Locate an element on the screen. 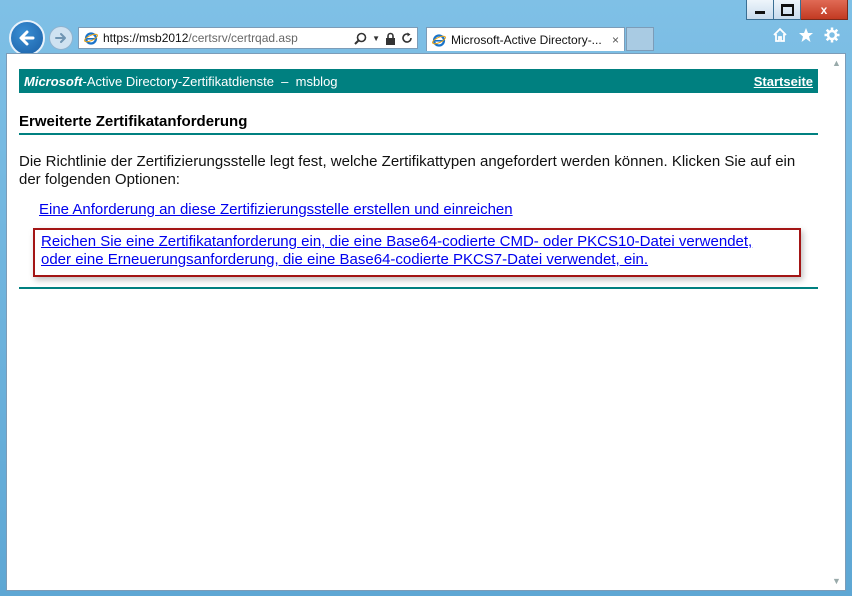 This screenshot has height=596, width=852. url-text: https://msb2012/certsrv/certrqad.asp is located at coordinates (200, 38).